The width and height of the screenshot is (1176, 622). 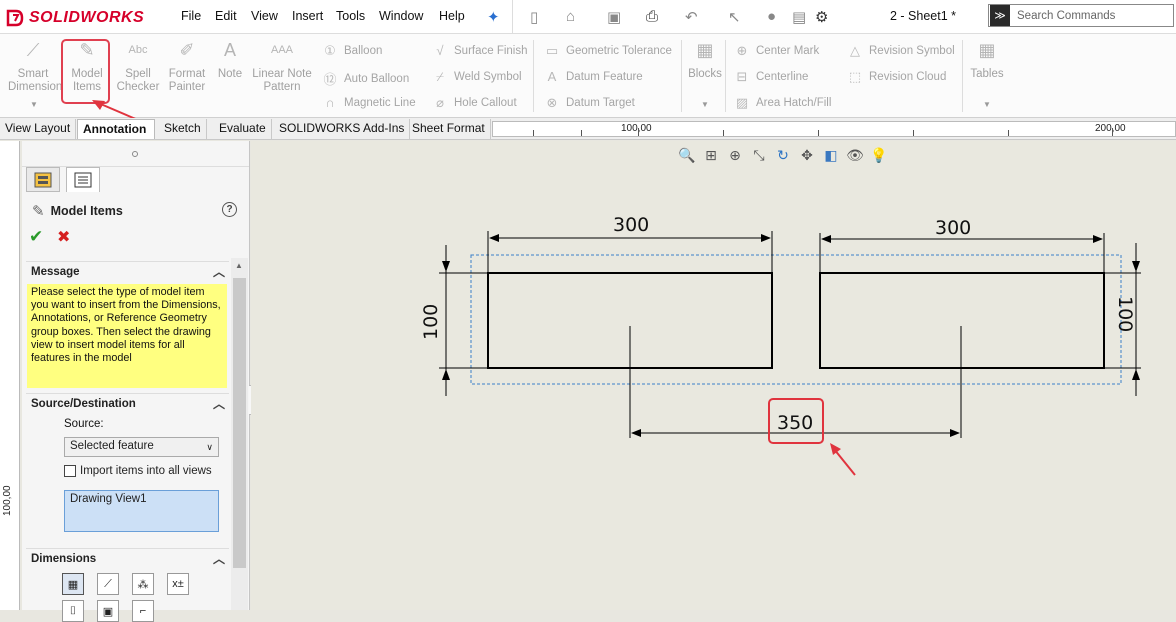 What do you see at coordinates (70, 471) in the screenshot?
I see `checkbox-box` at bounding box center [70, 471].